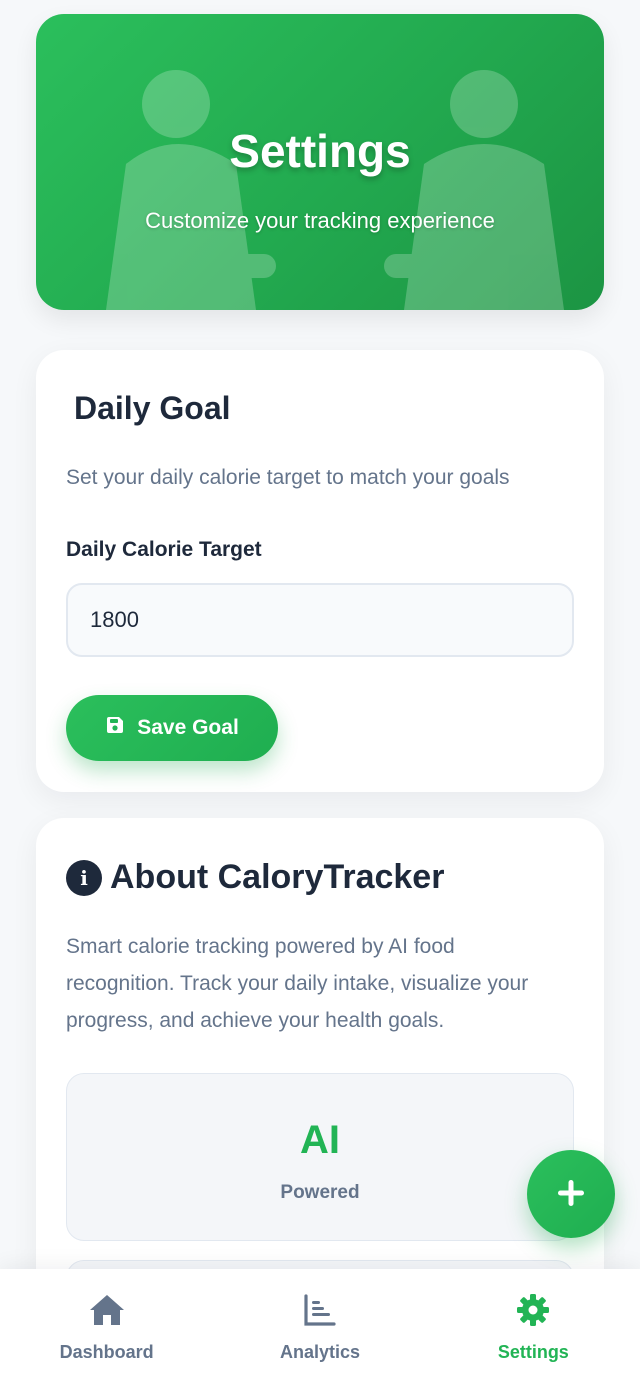  Describe the element at coordinates (533, 1352) in the screenshot. I see `nav-label-settings: Settings` at that location.